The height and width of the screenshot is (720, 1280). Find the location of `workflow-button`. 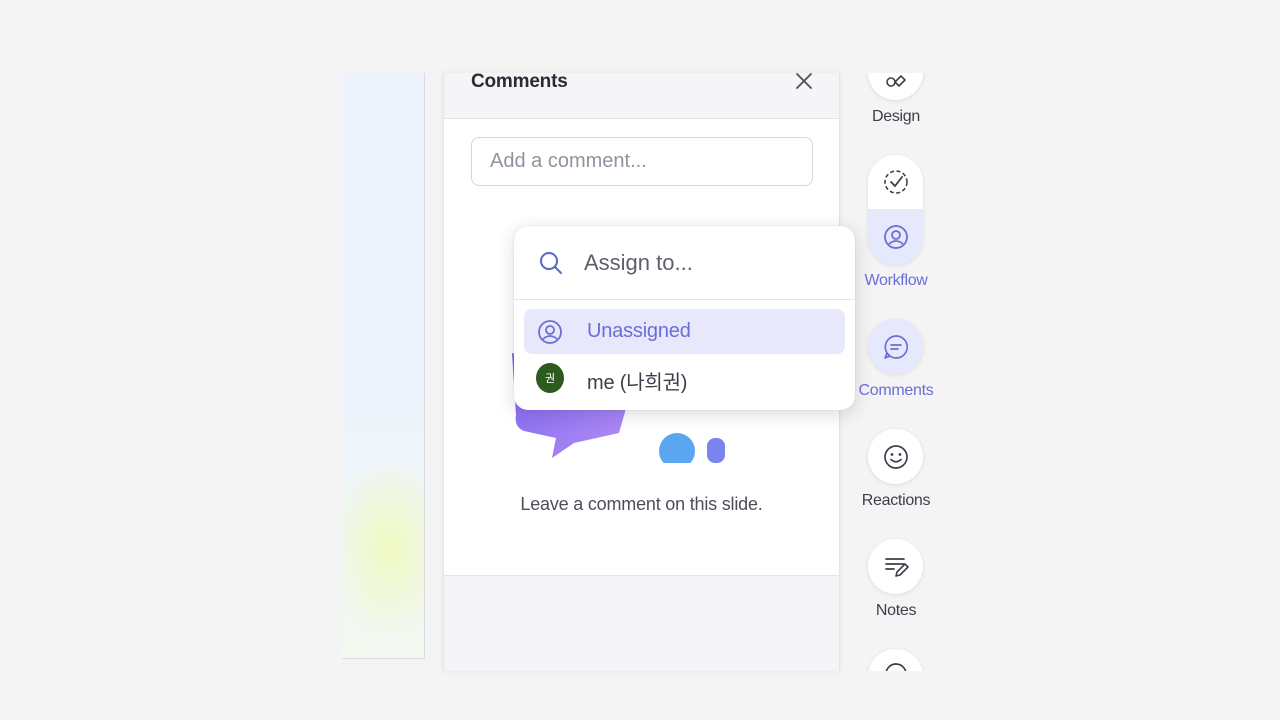

workflow-button is located at coordinates (895, 210).